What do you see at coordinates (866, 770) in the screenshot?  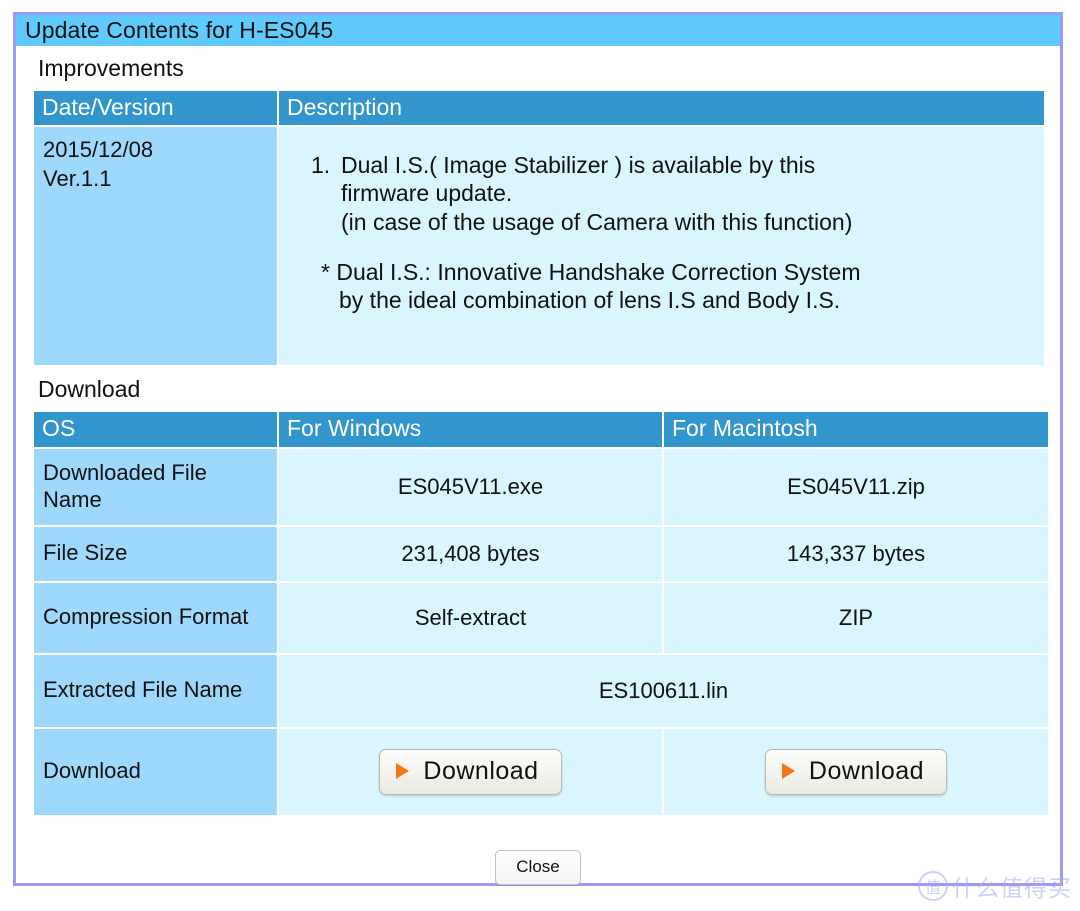 I see `download-macintosh-button-label: Download` at bounding box center [866, 770].